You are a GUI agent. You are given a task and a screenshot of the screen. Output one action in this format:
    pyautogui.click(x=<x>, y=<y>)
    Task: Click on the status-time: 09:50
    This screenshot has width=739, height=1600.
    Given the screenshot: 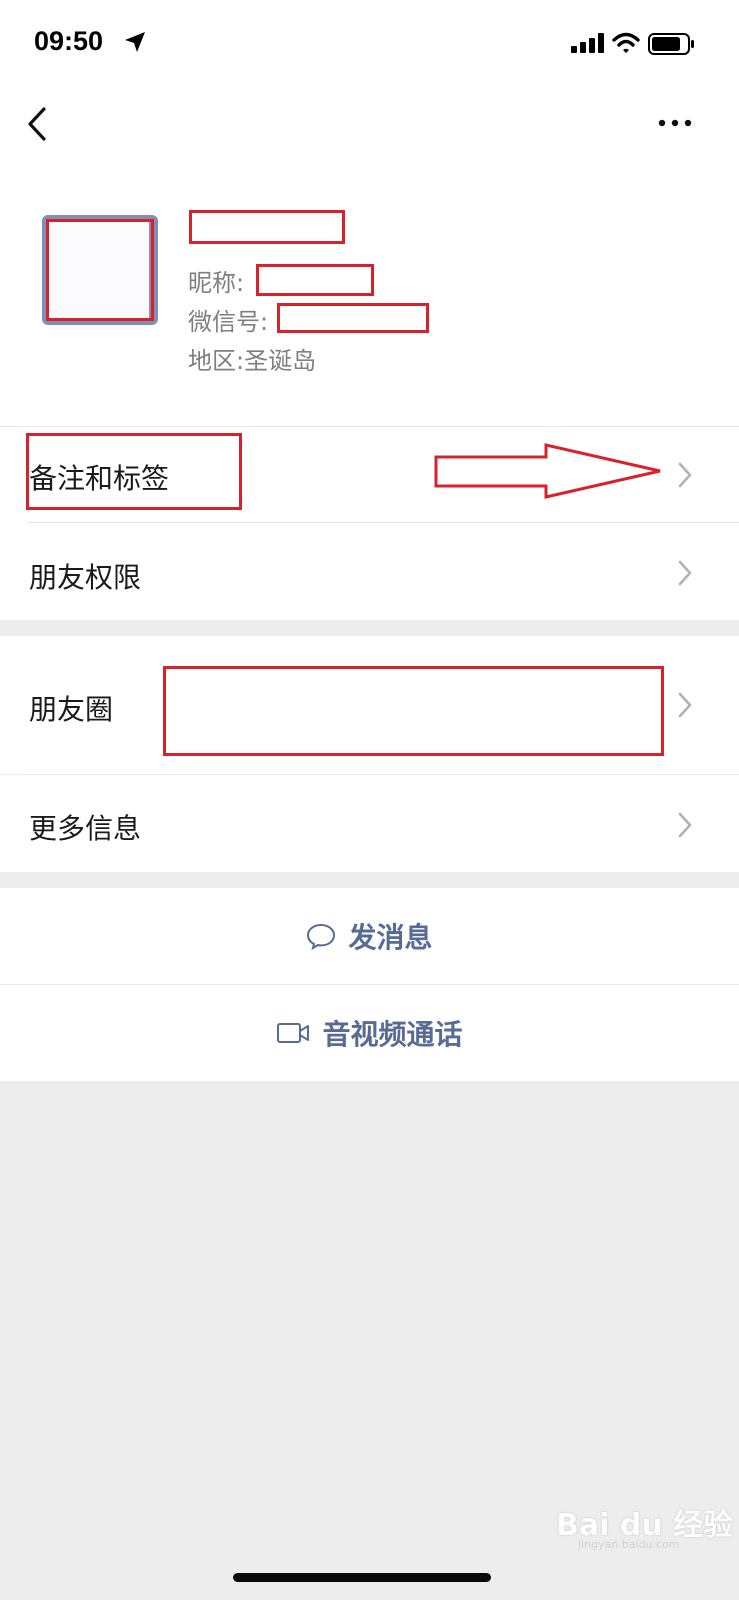 What is the action you would take?
    pyautogui.click(x=69, y=41)
    